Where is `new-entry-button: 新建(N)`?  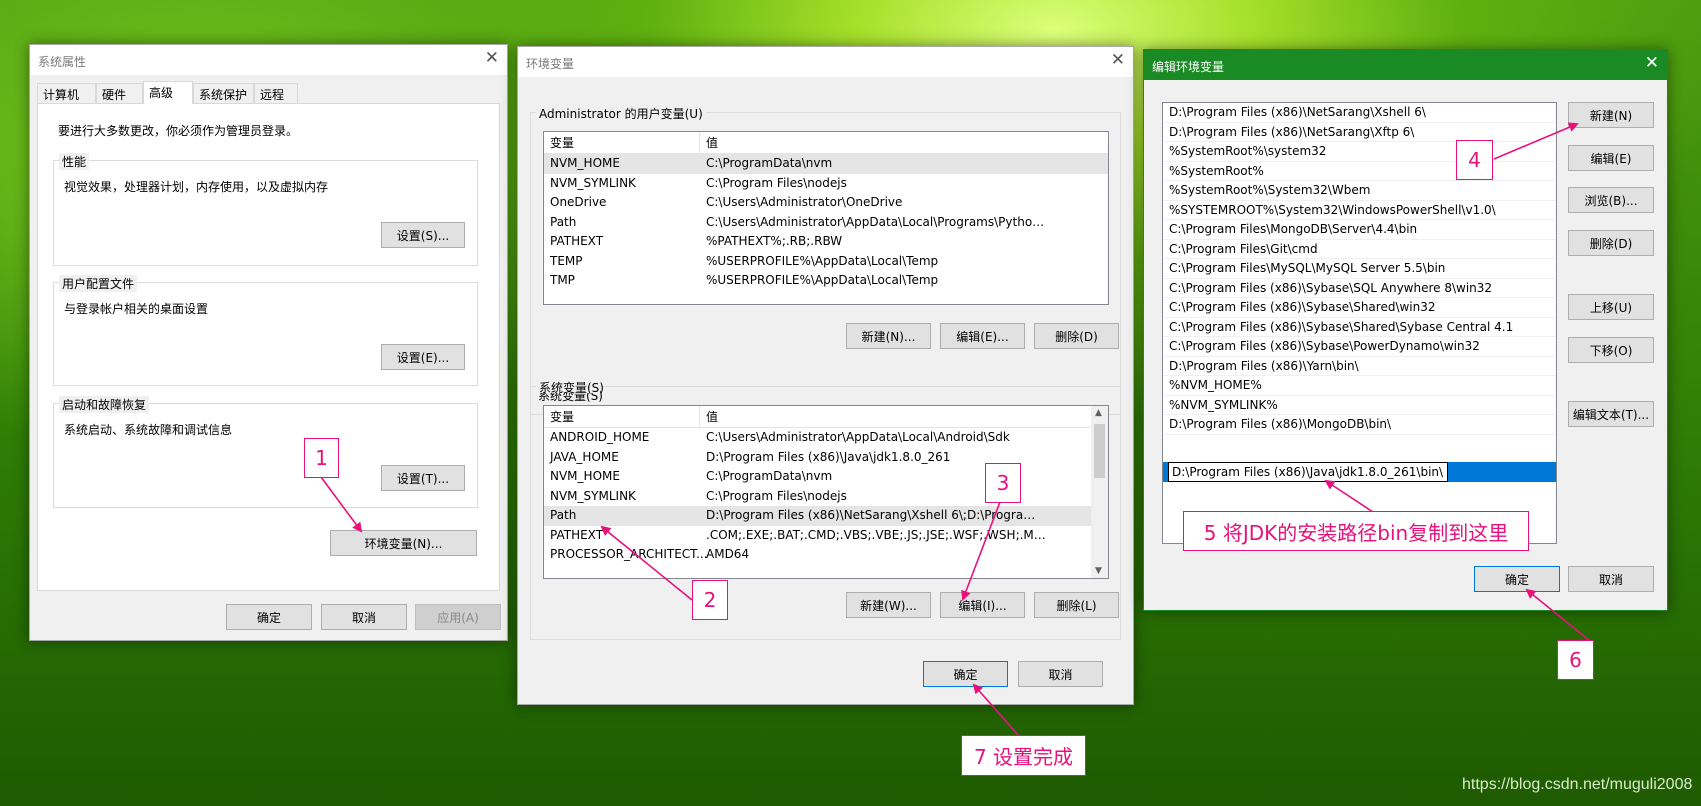 new-entry-button: 新建(N) is located at coordinates (1611, 115).